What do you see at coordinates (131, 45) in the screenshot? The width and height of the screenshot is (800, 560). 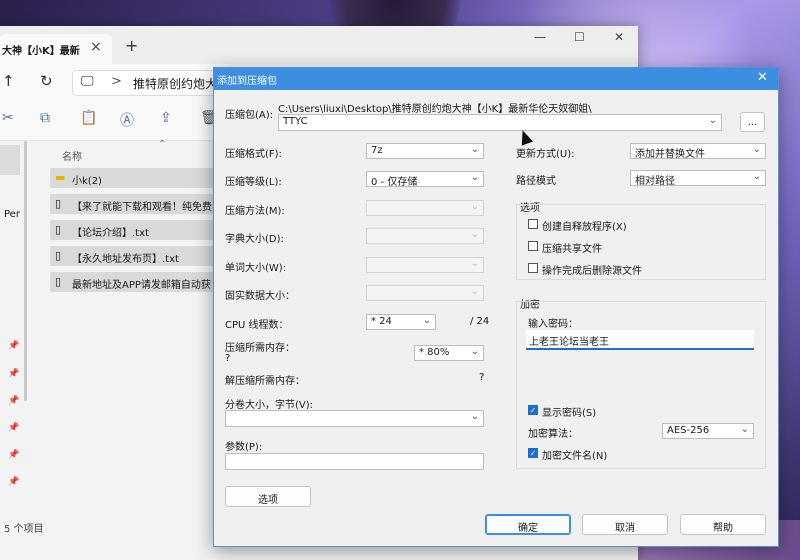 I see `new-tab-icon: +` at bounding box center [131, 45].